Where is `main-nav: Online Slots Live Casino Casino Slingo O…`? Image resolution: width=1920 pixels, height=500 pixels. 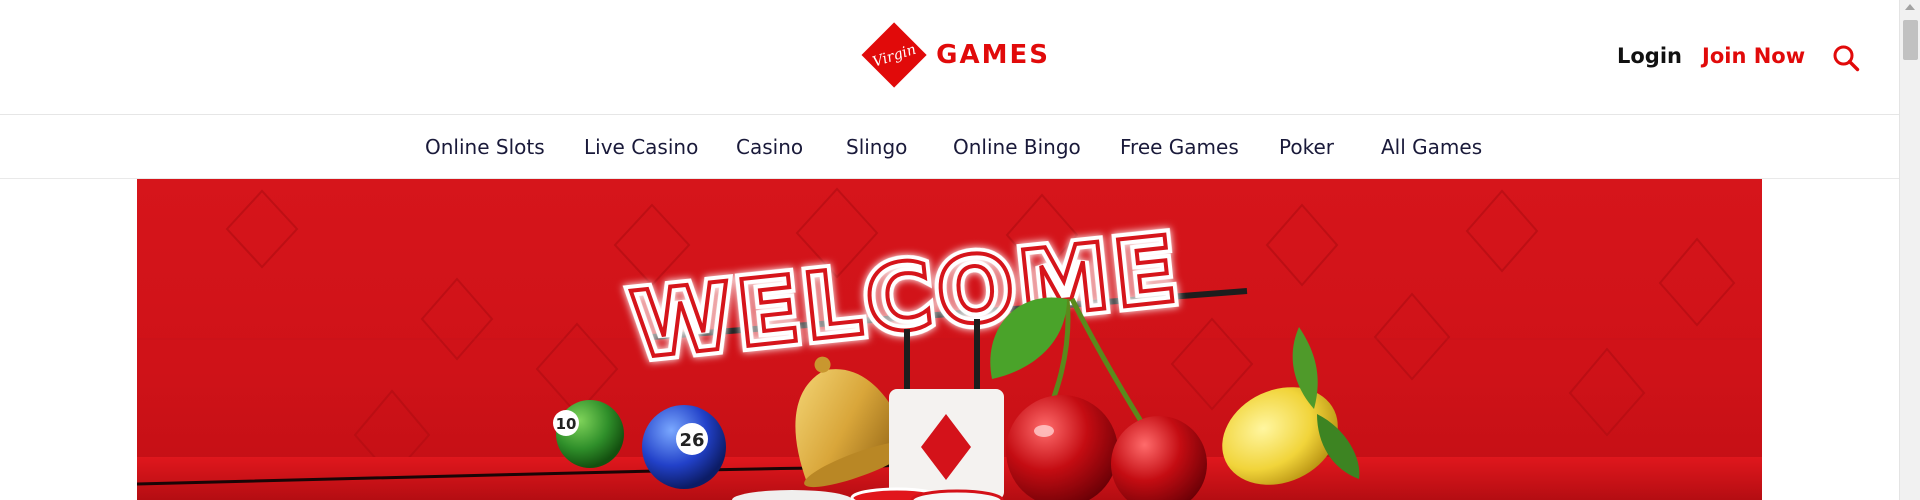 main-nav: Online Slots Live Casino Casino Slingo O… is located at coordinates (949, 147).